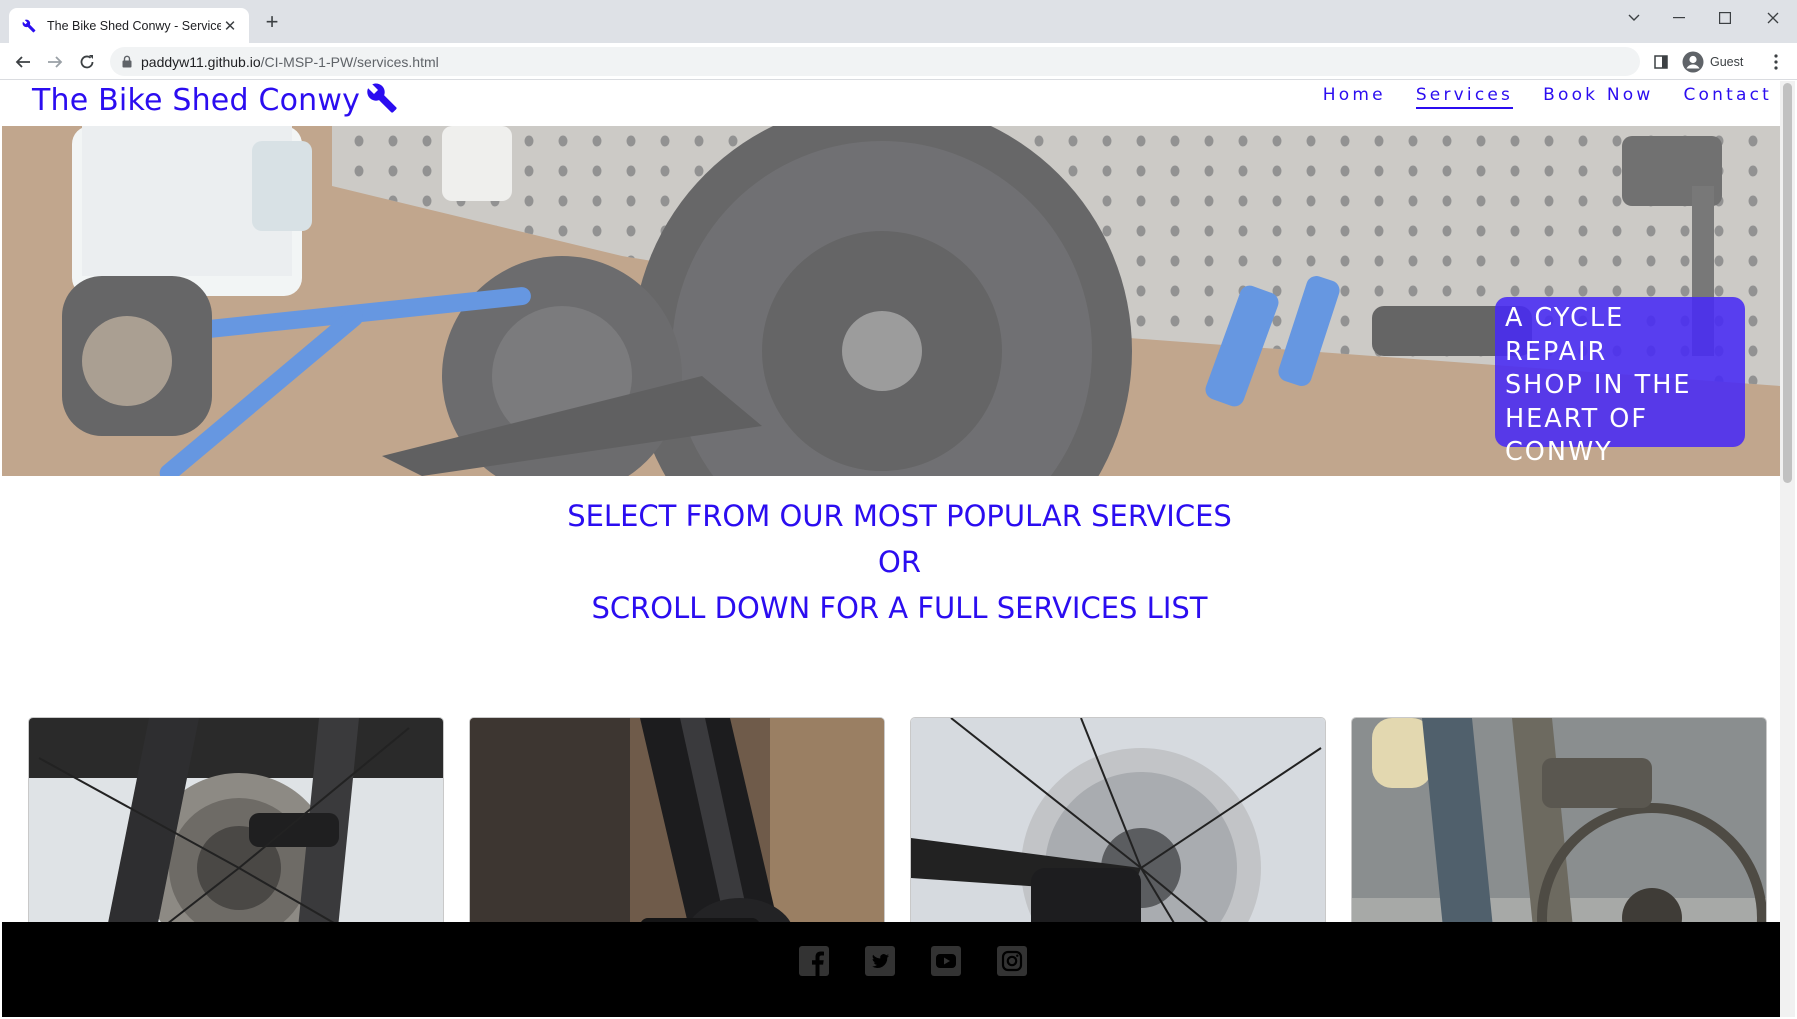 This screenshot has height=1019, width=1797. What do you see at coordinates (196, 100) in the screenshot?
I see `brand-name: The Bike Shed Conwy` at bounding box center [196, 100].